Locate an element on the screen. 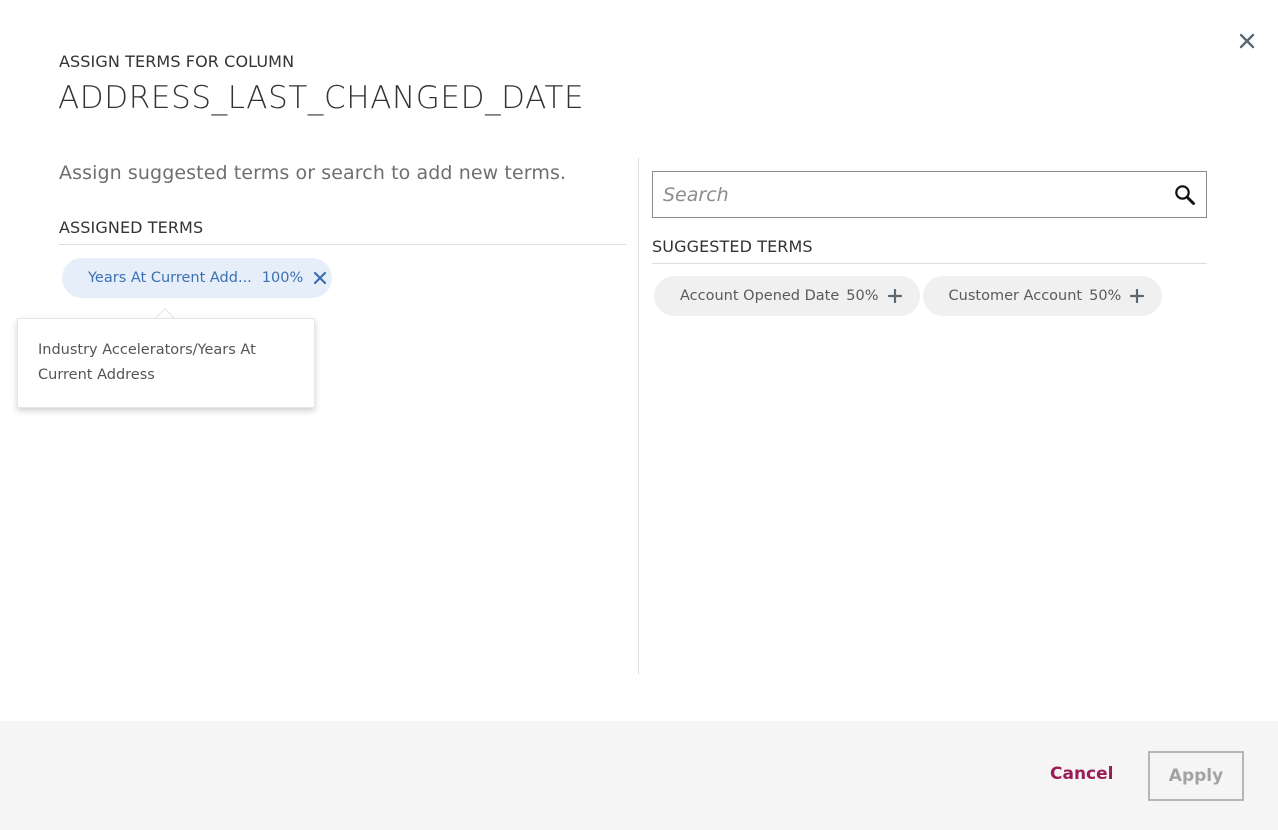 The image size is (1278, 830). search-input is located at coordinates (908, 194).